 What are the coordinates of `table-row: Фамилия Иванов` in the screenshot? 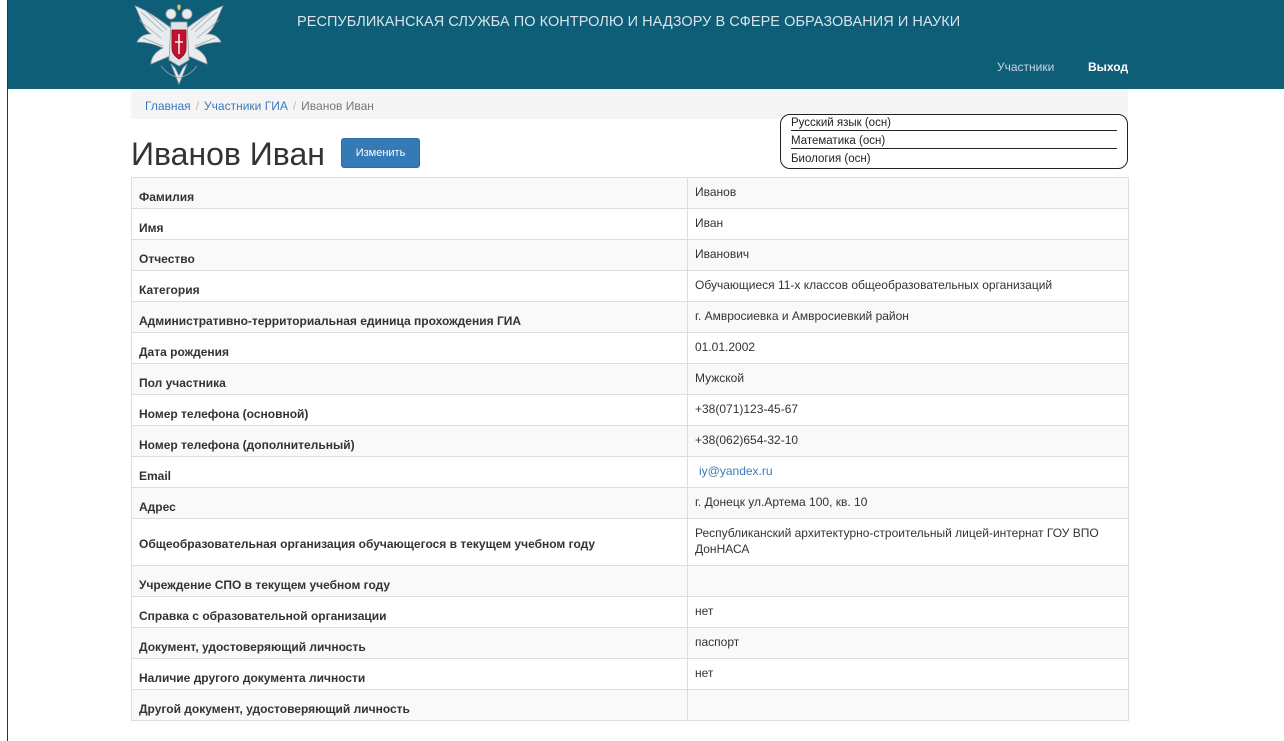 It's located at (630, 193).